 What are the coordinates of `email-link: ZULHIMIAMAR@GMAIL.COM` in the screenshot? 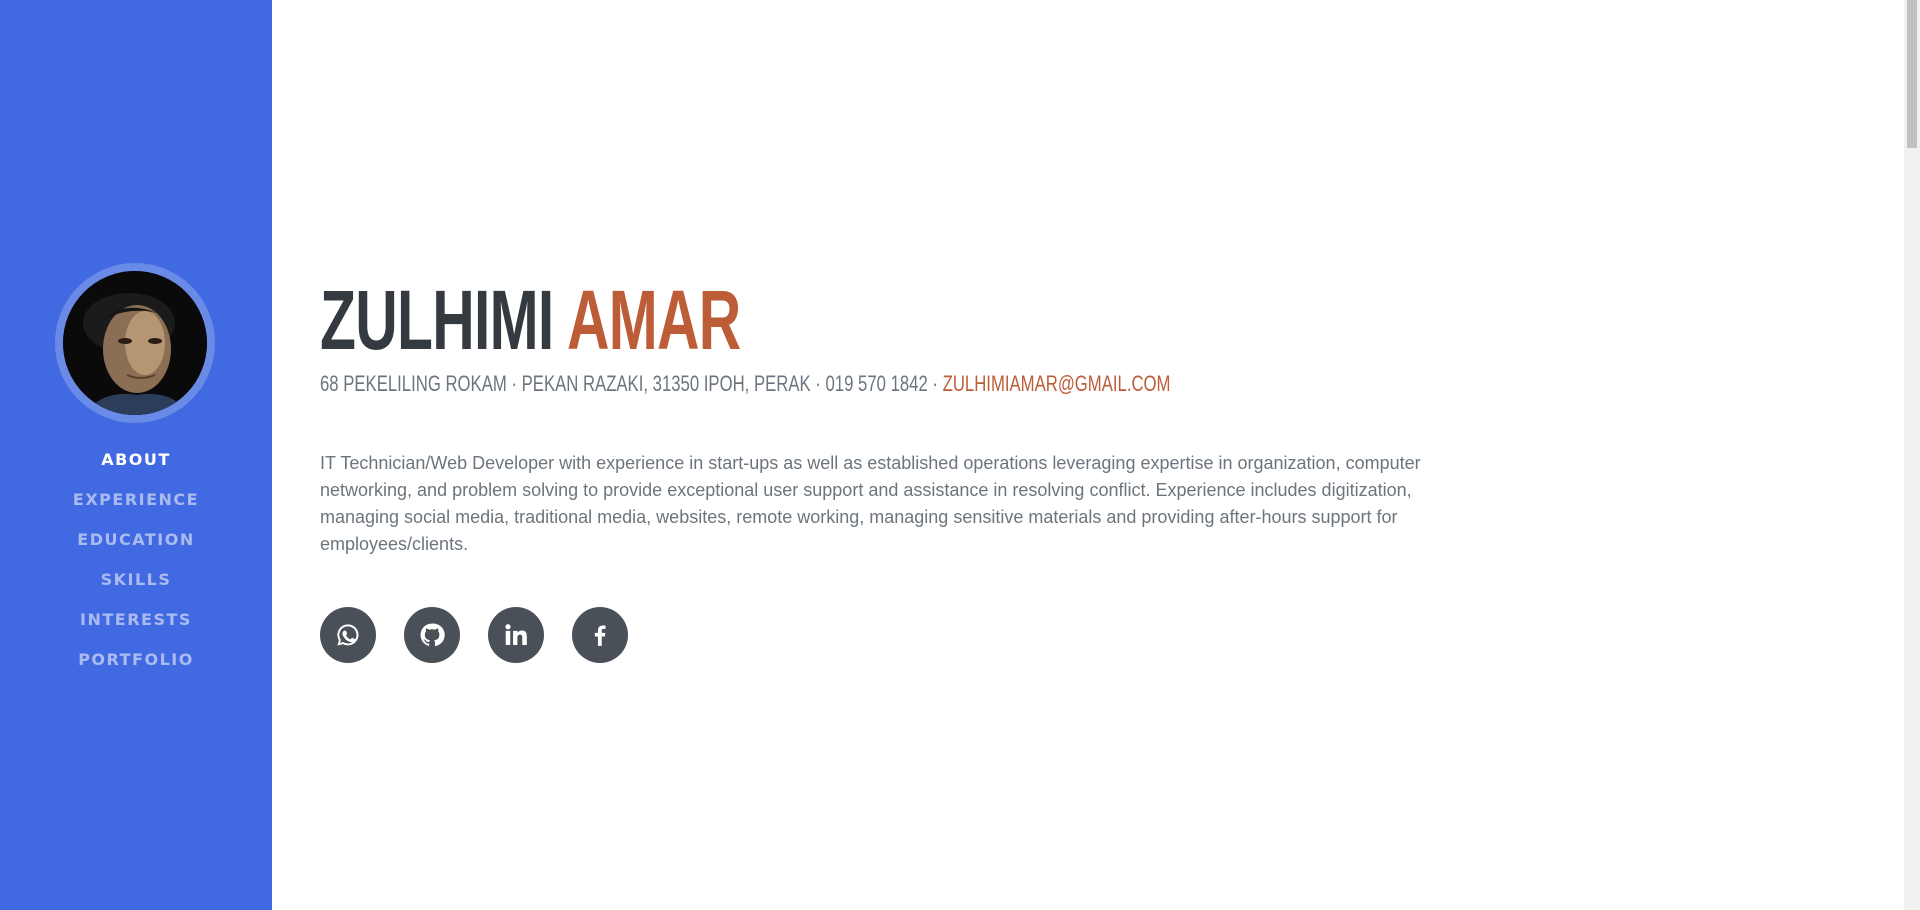 It's located at (1057, 383).